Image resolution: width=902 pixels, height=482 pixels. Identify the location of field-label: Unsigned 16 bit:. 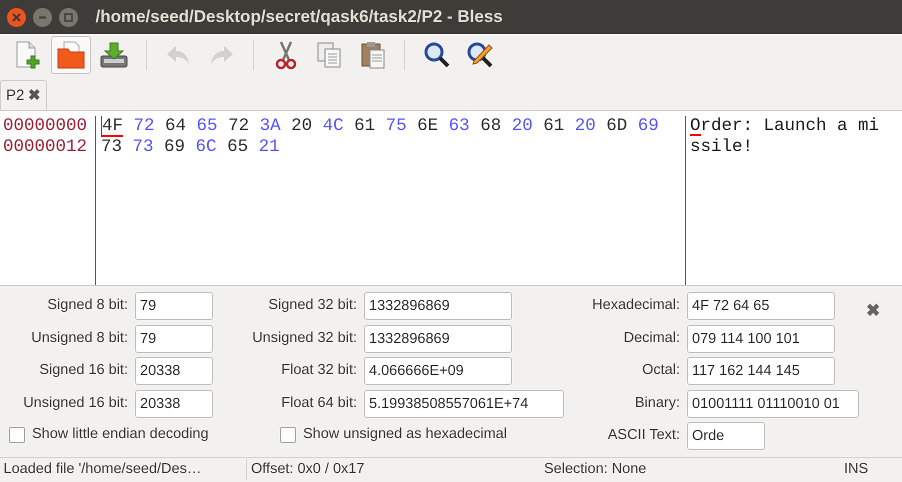
(75, 403).